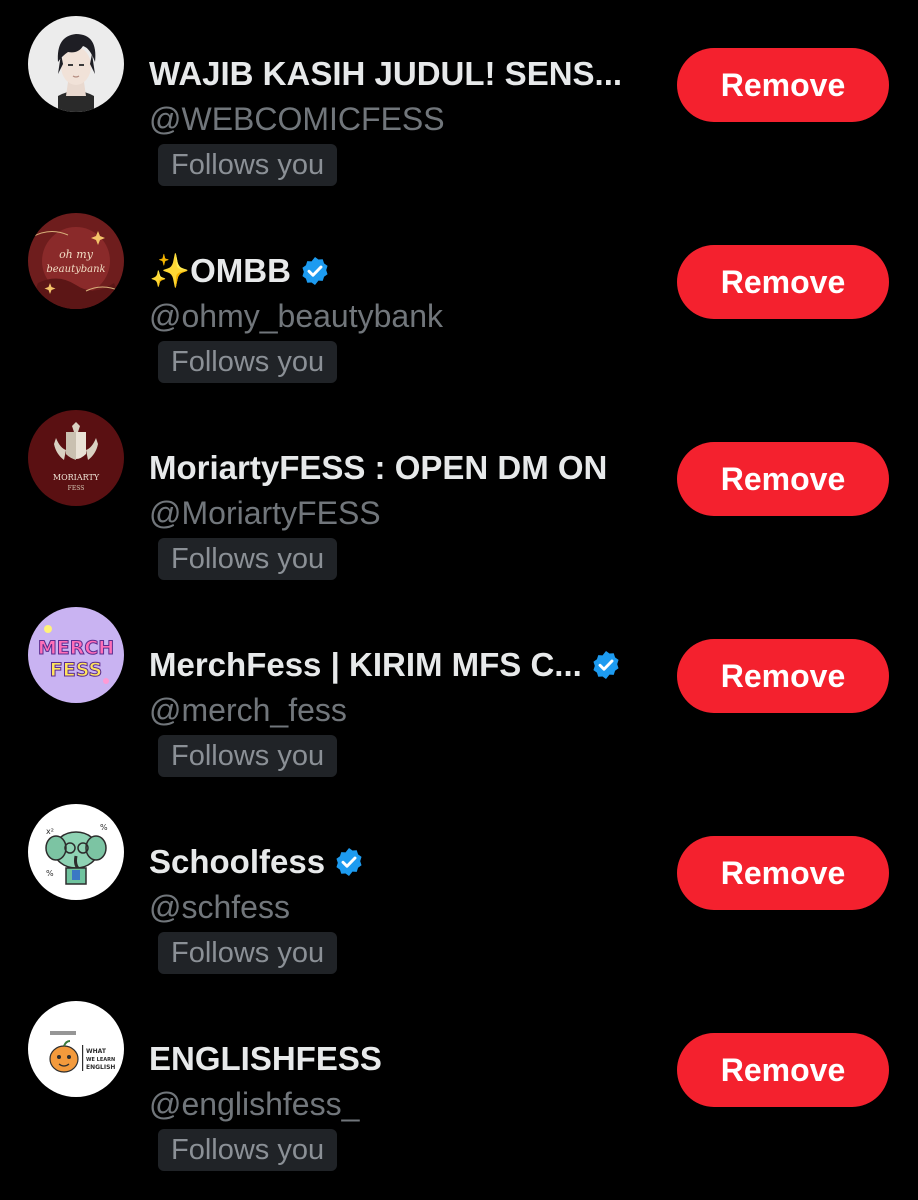 This screenshot has width=918, height=1200. I want to click on name-line: MoriartyFESS : OPEN DM ON, so click(378, 468).